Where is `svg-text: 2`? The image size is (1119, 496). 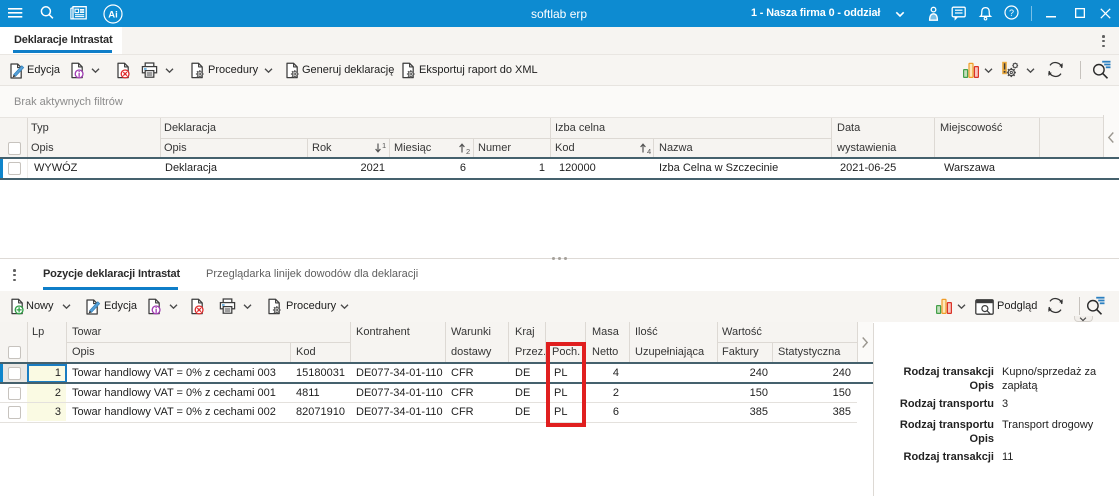 svg-text: 2 is located at coordinates (468, 151).